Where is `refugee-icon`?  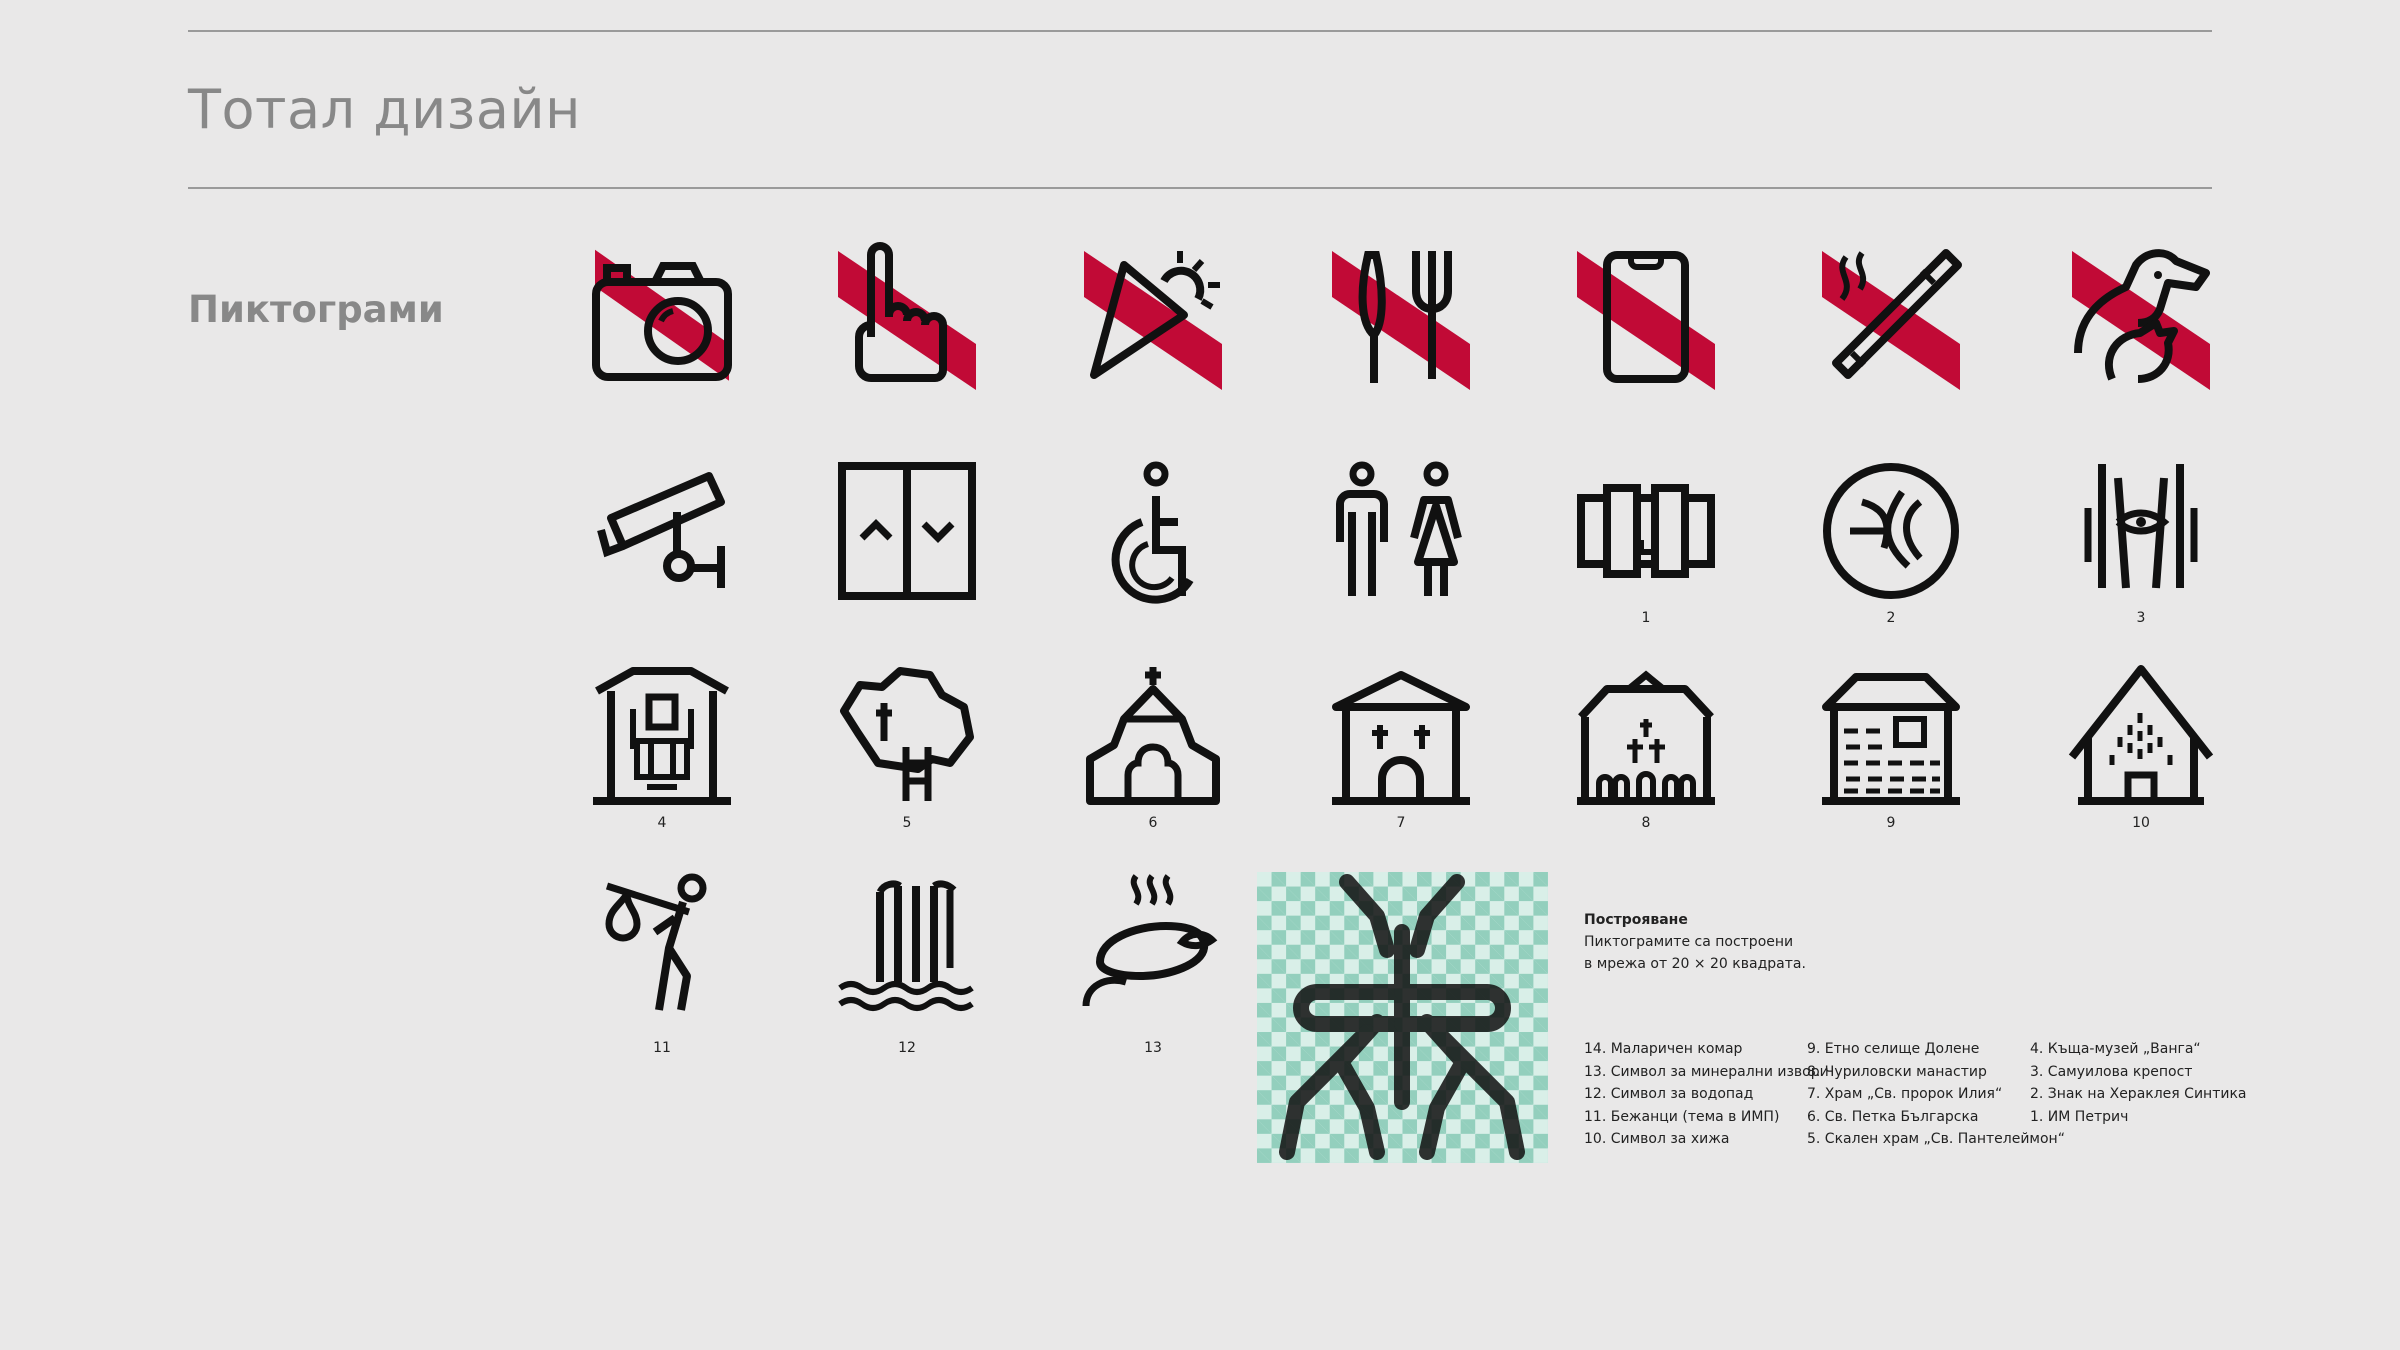 refugee-icon is located at coordinates (662, 941).